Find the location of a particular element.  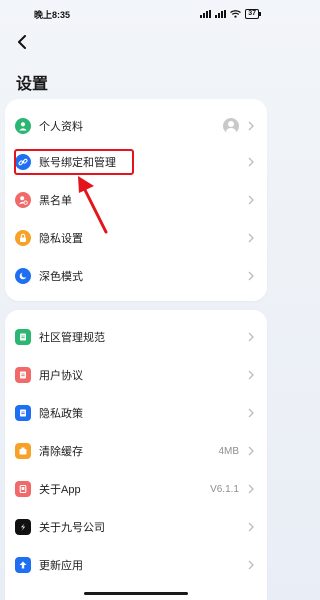

row-label: 个人资料 is located at coordinates (61, 127).